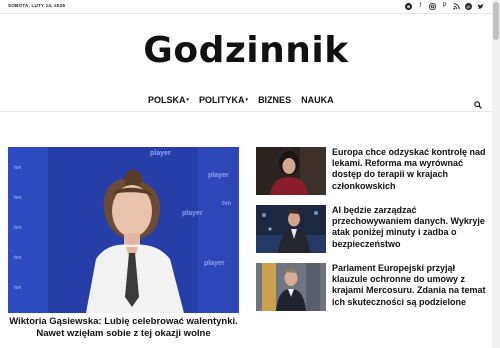  What do you see at coordinates (478, 102) in the screenshot?
I see `search-icon` at bounding box center [478, 102].